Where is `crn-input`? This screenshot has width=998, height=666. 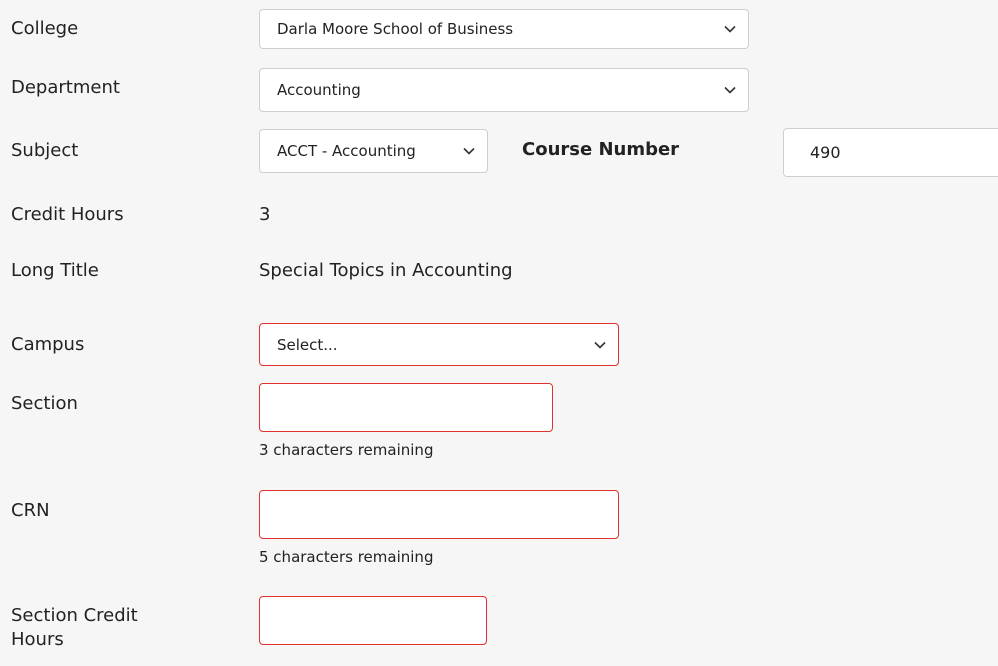 crn-input is located at coordinates (439, 514).